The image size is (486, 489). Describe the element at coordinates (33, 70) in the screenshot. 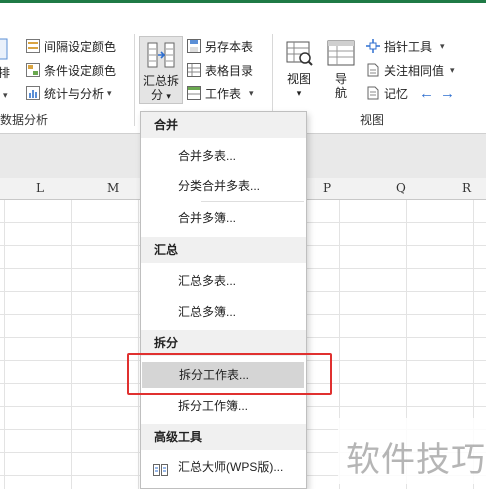

I see `condition-color-icon` at that location.